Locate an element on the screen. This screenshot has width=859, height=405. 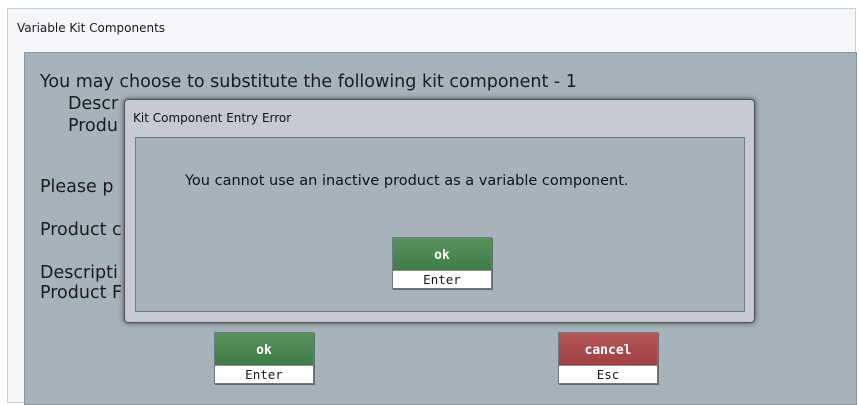
ok-button-shortcut: Enter is located at coordinates (264, 374).